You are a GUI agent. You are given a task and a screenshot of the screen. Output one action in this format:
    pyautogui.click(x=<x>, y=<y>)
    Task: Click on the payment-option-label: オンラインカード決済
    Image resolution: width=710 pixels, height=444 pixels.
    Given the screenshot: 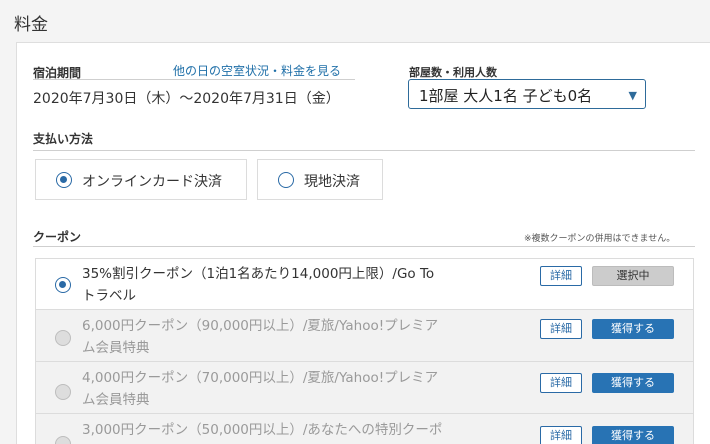 What is the action you would take?
    pyautogui.click(x=152, y=182)
    